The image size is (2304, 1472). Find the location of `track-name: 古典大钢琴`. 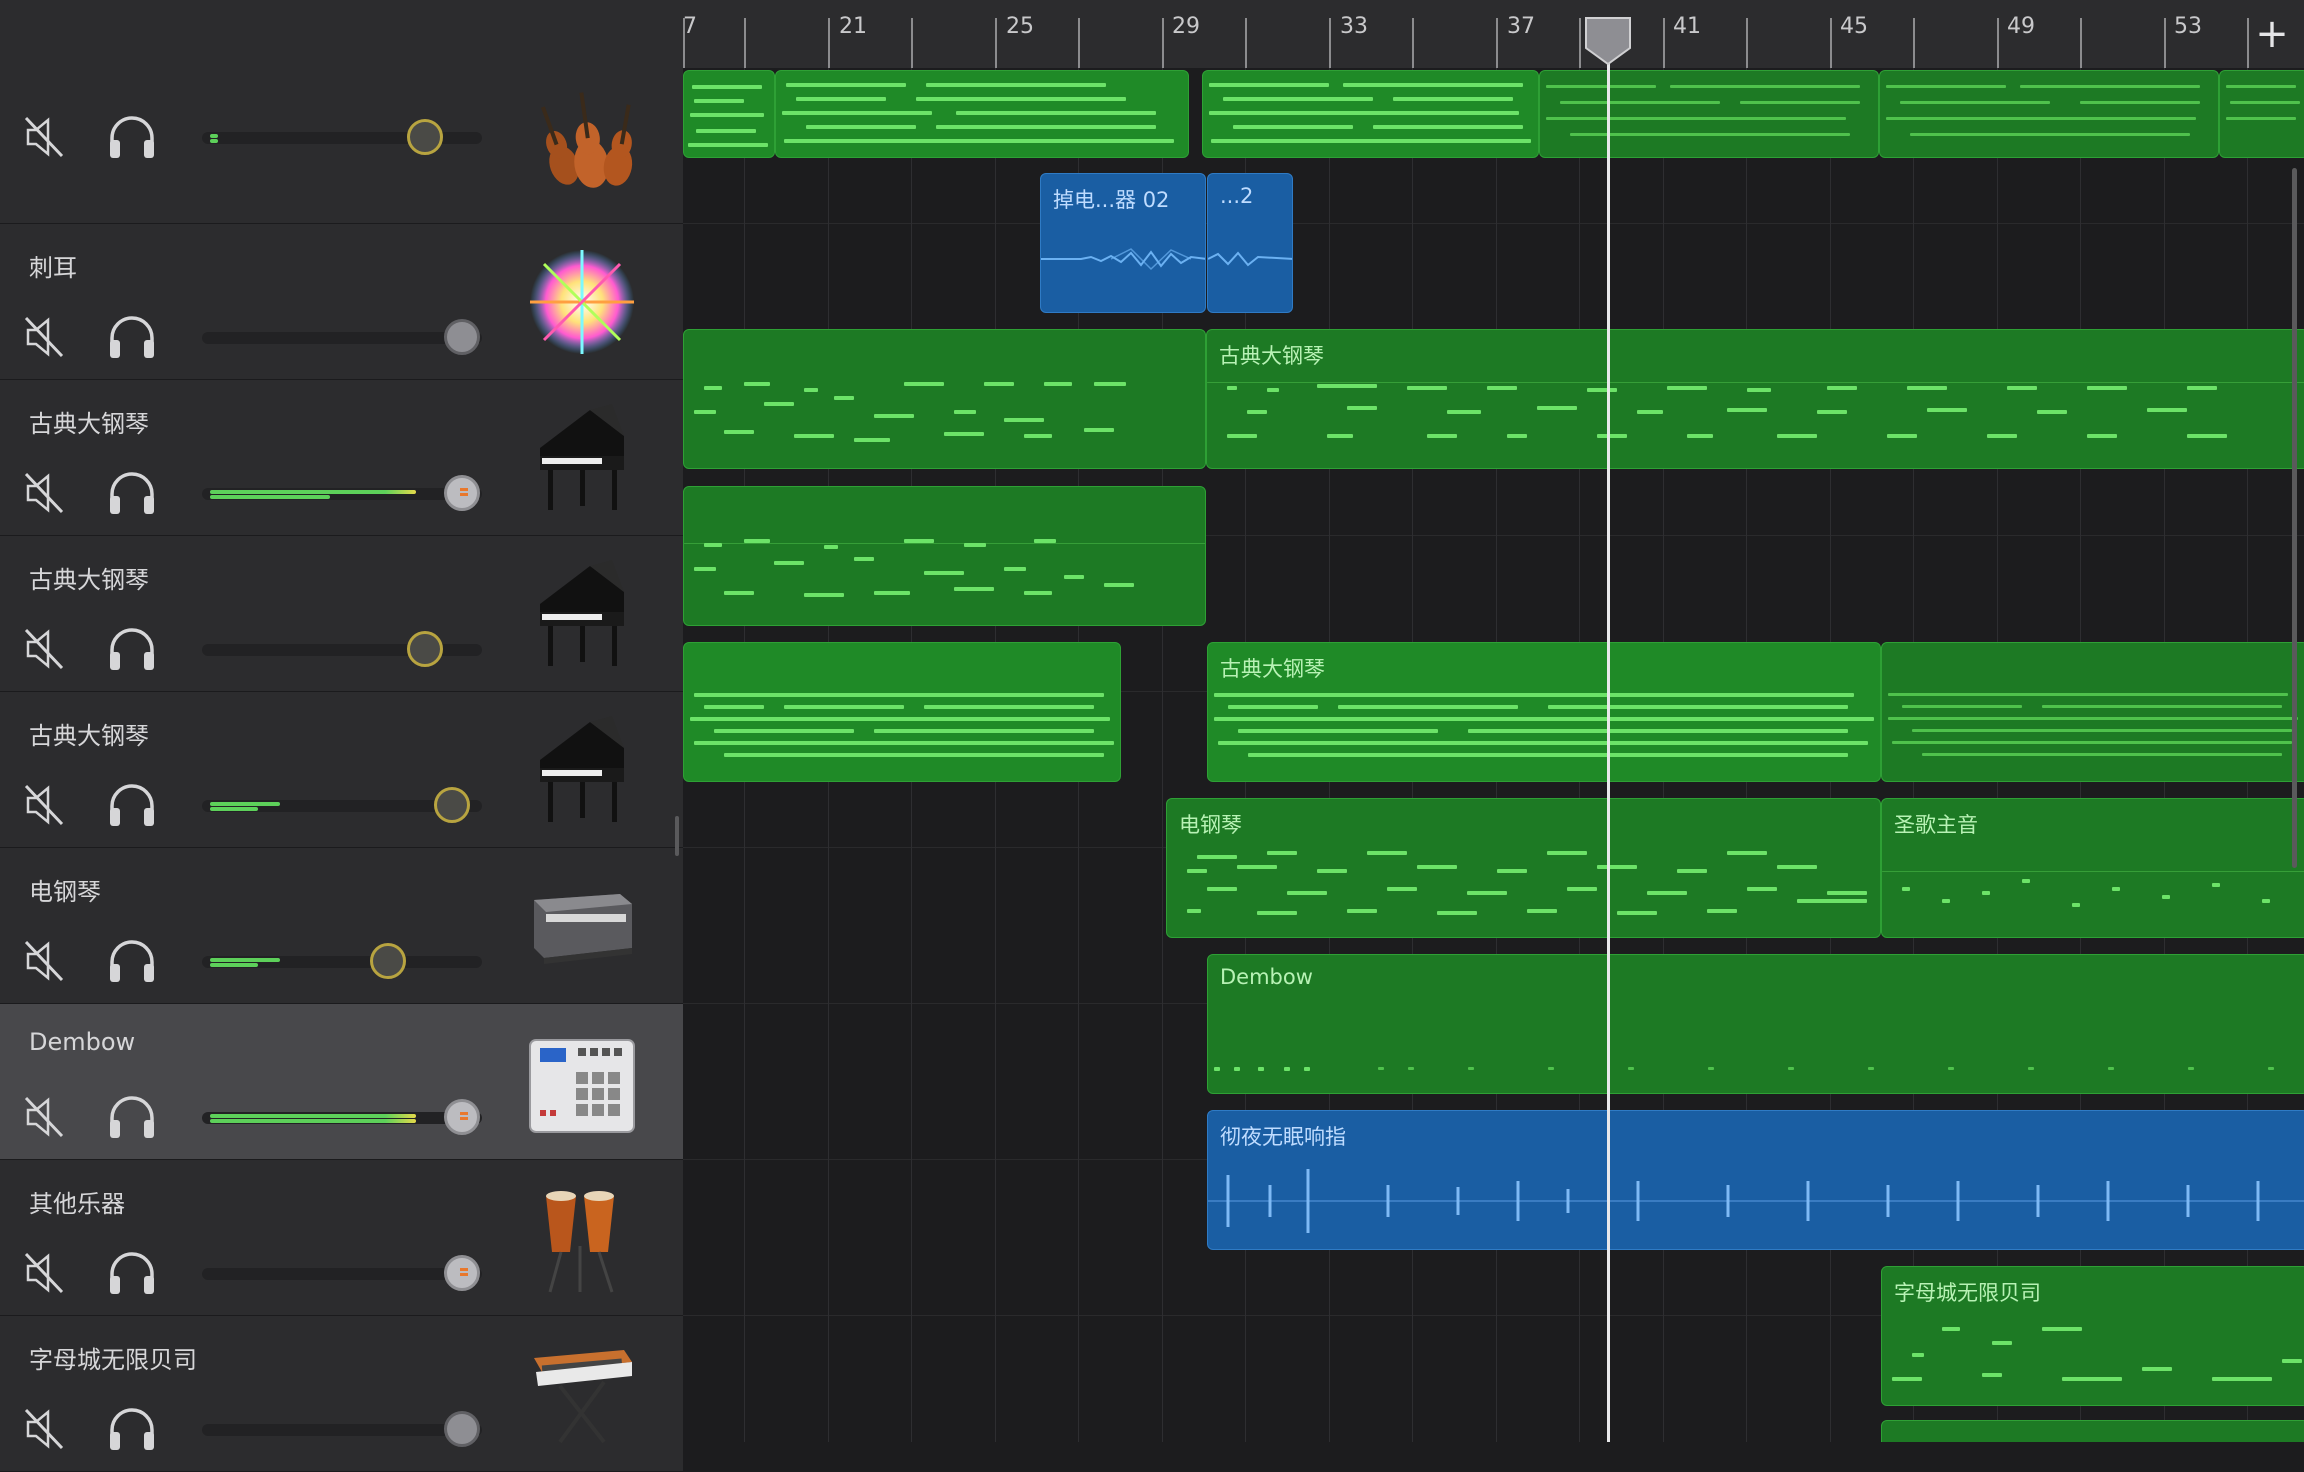

track-name: 古典大钢琴 is located at coordinates (89, 580).